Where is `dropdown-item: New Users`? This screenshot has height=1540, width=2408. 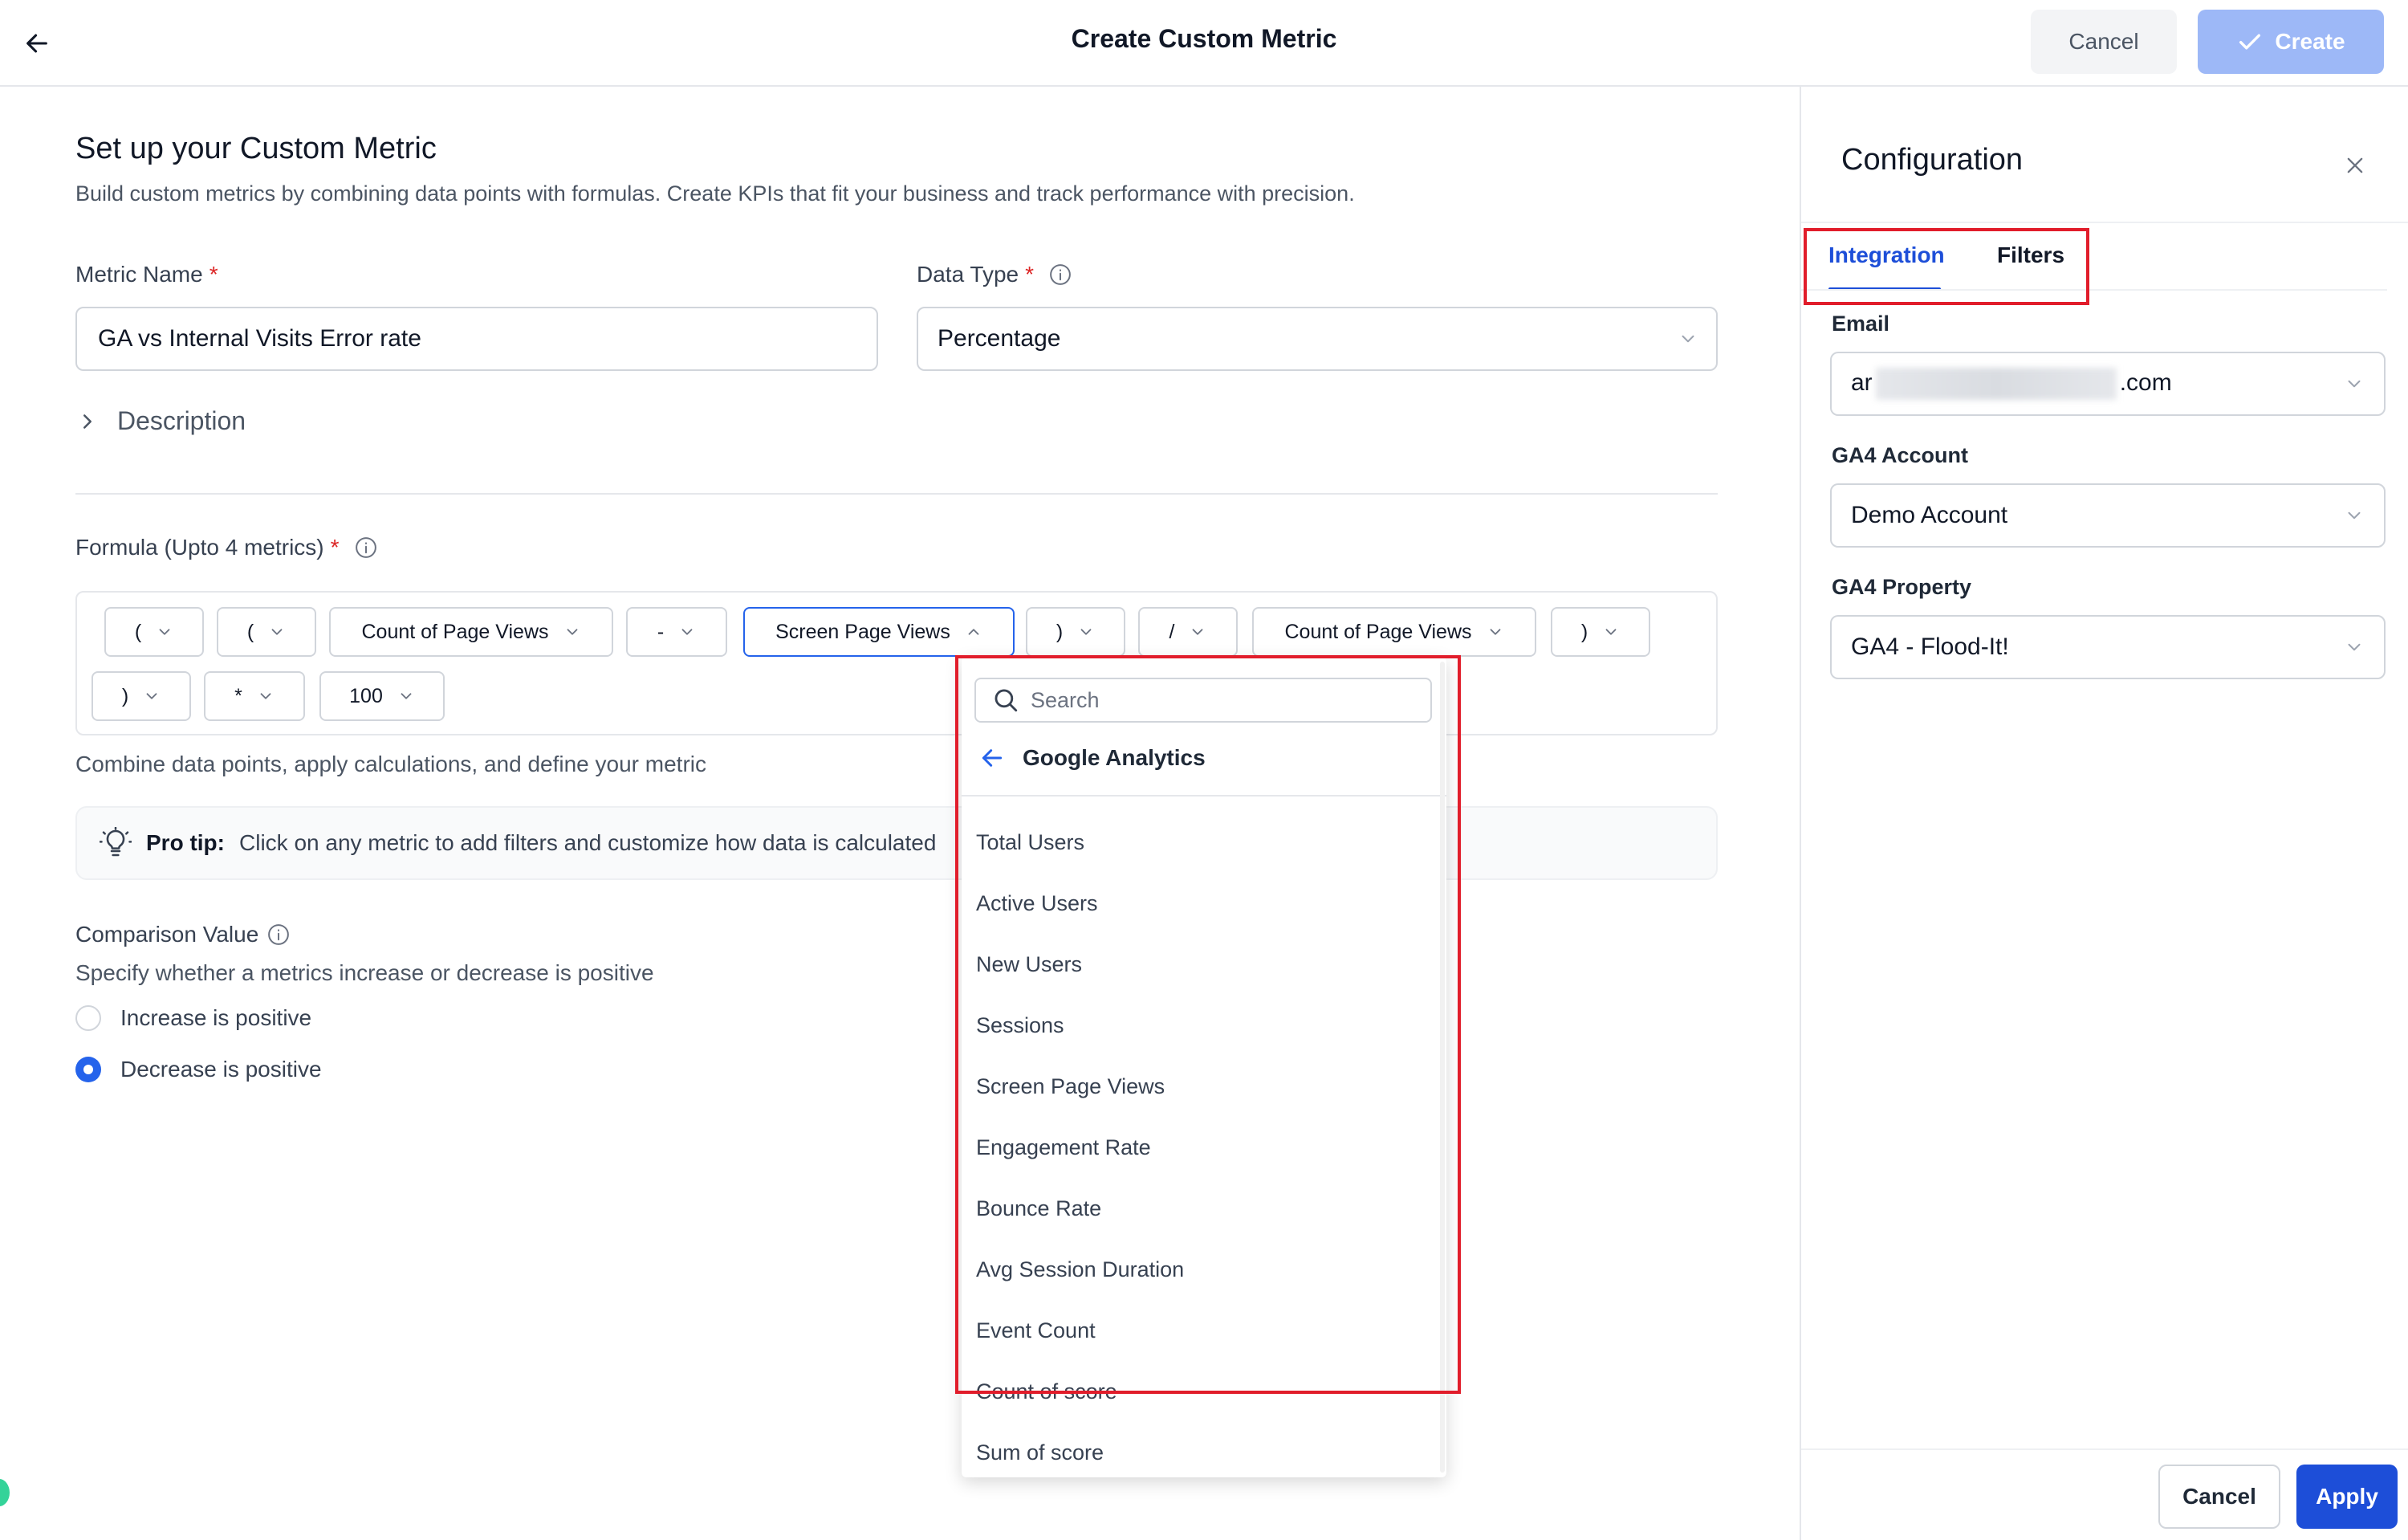
dropdown-item: New Users is located at coordinates (1029, 964).